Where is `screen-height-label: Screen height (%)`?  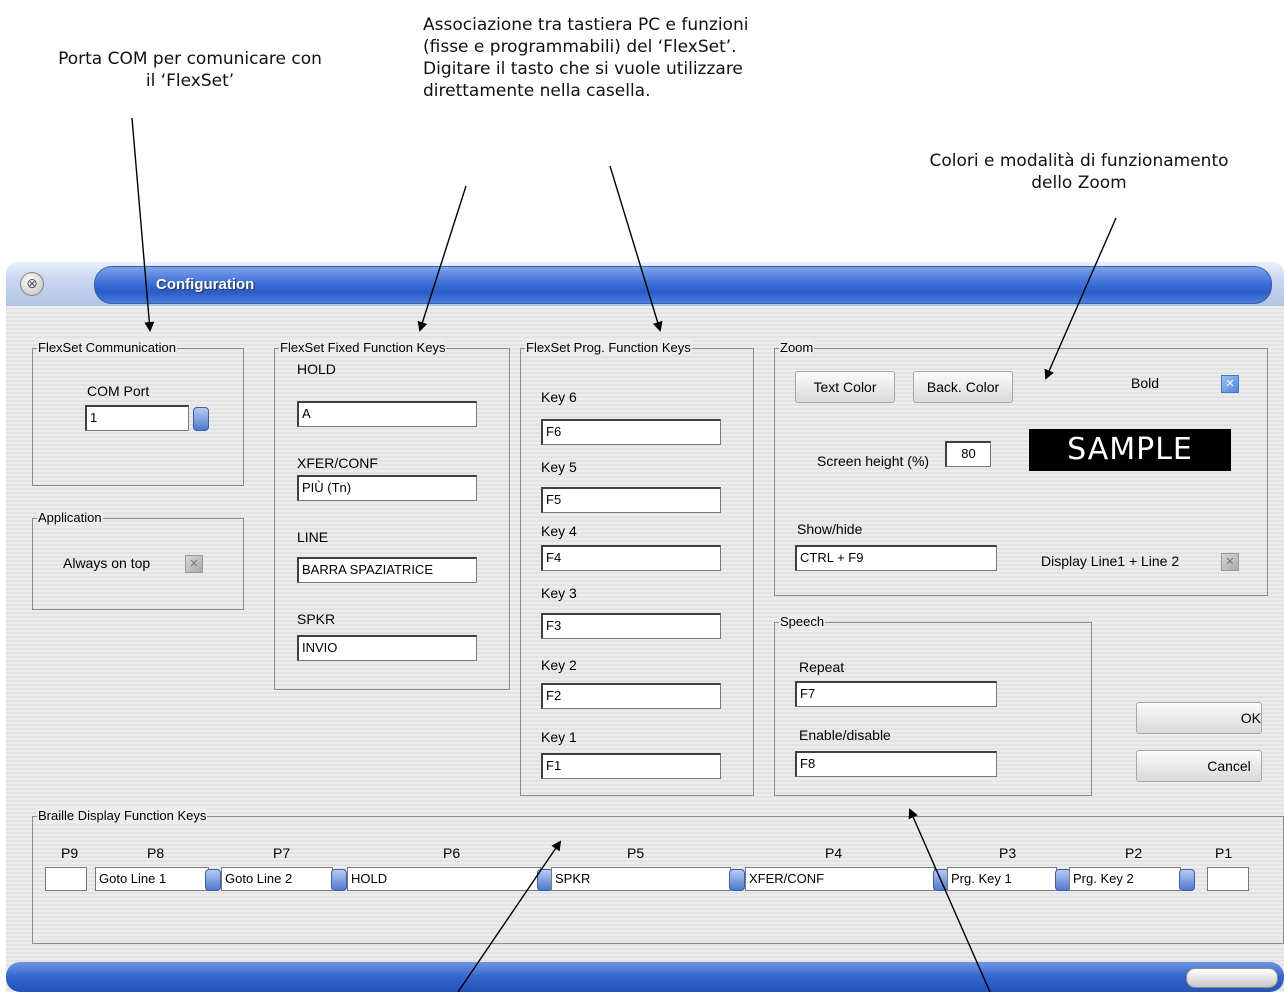 screen-height-label: Screen height (%) is located at coordinates (873, 461).